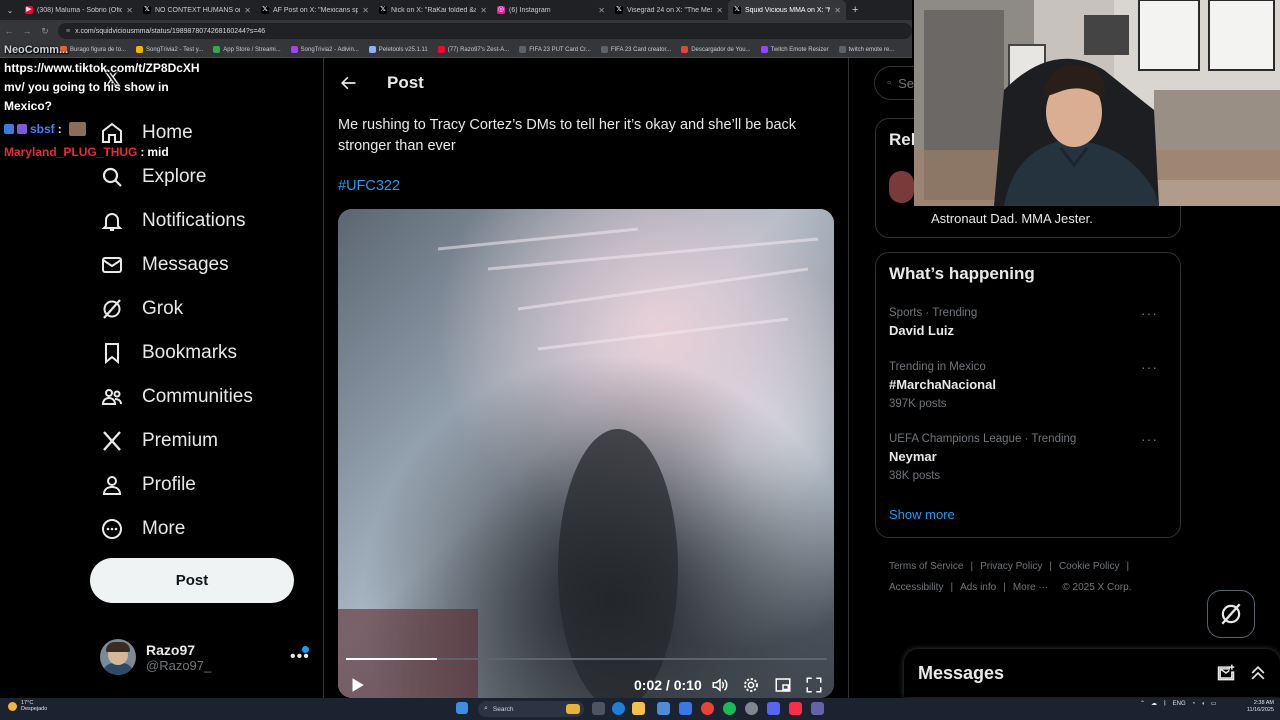 The image size is (1280, 720). I want to click on settings-gear-icon, so click(751, 685).